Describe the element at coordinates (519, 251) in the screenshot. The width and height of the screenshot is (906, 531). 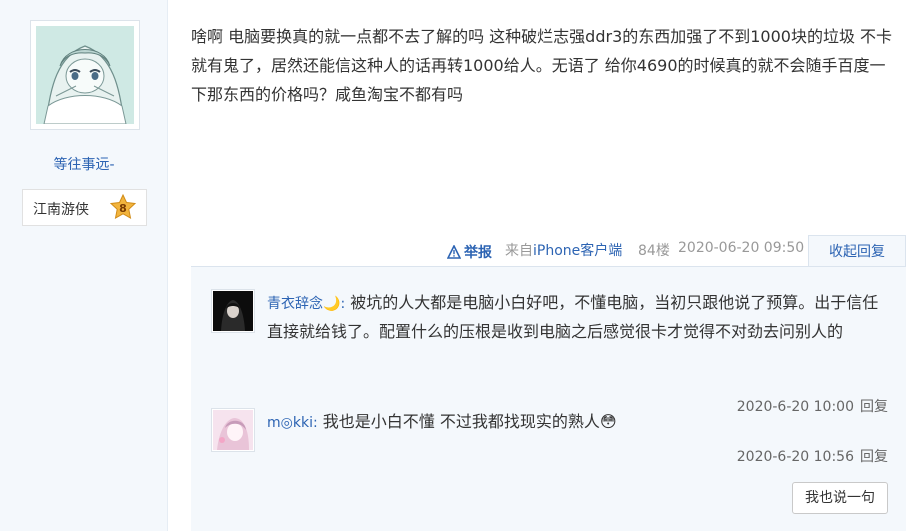
I see `source-prefix: 来自` at that location.